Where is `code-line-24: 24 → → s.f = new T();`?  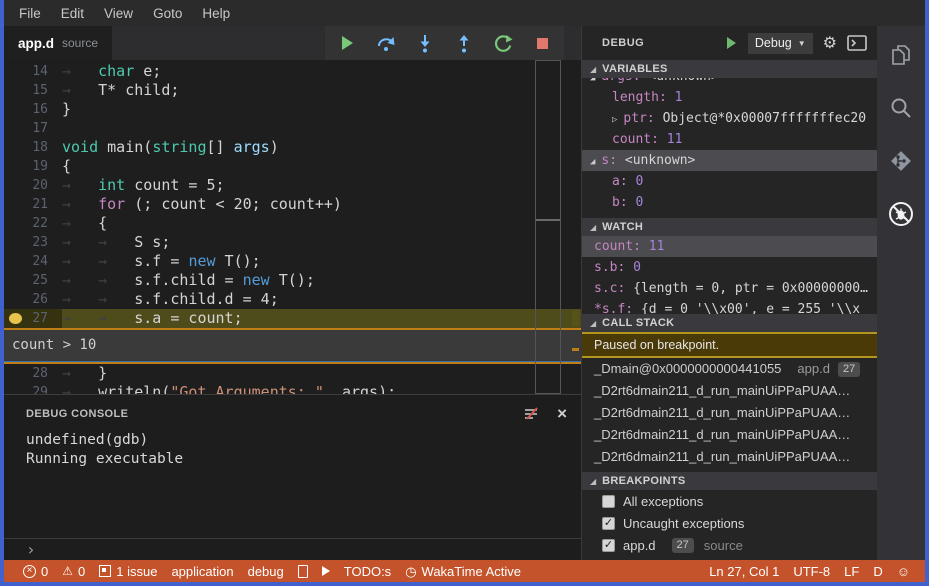
code-line-24: 24 → → s.f = new T(); is located at coordinates (292, 261).